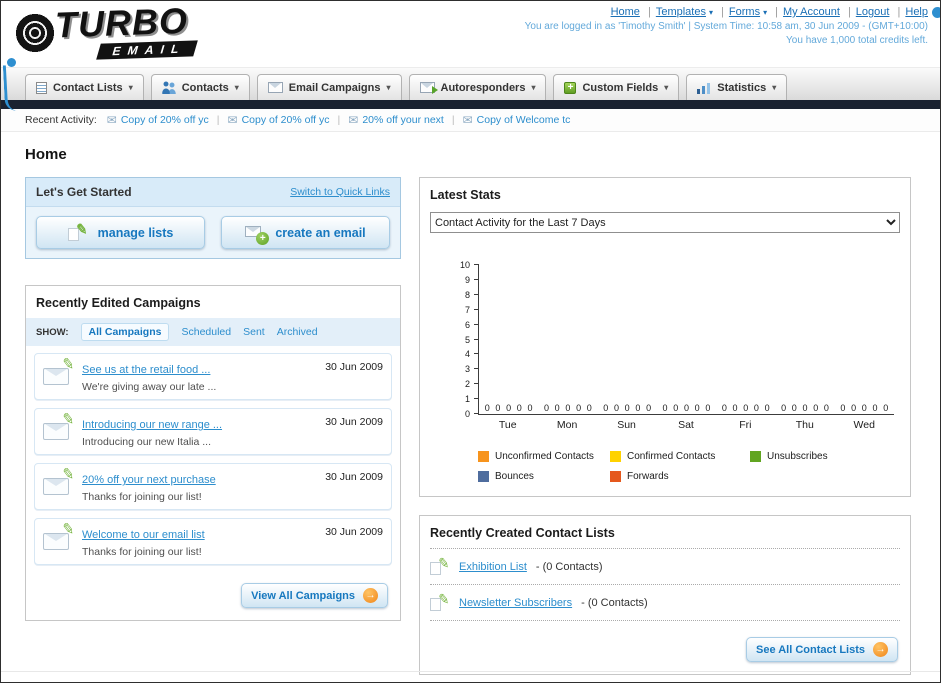 The height and width of the screenshot is (683, 941). Describe the element at coordinates (125, 332) in the screenshot. I see `tab-all-campaigns: All Campaigns` at that location.